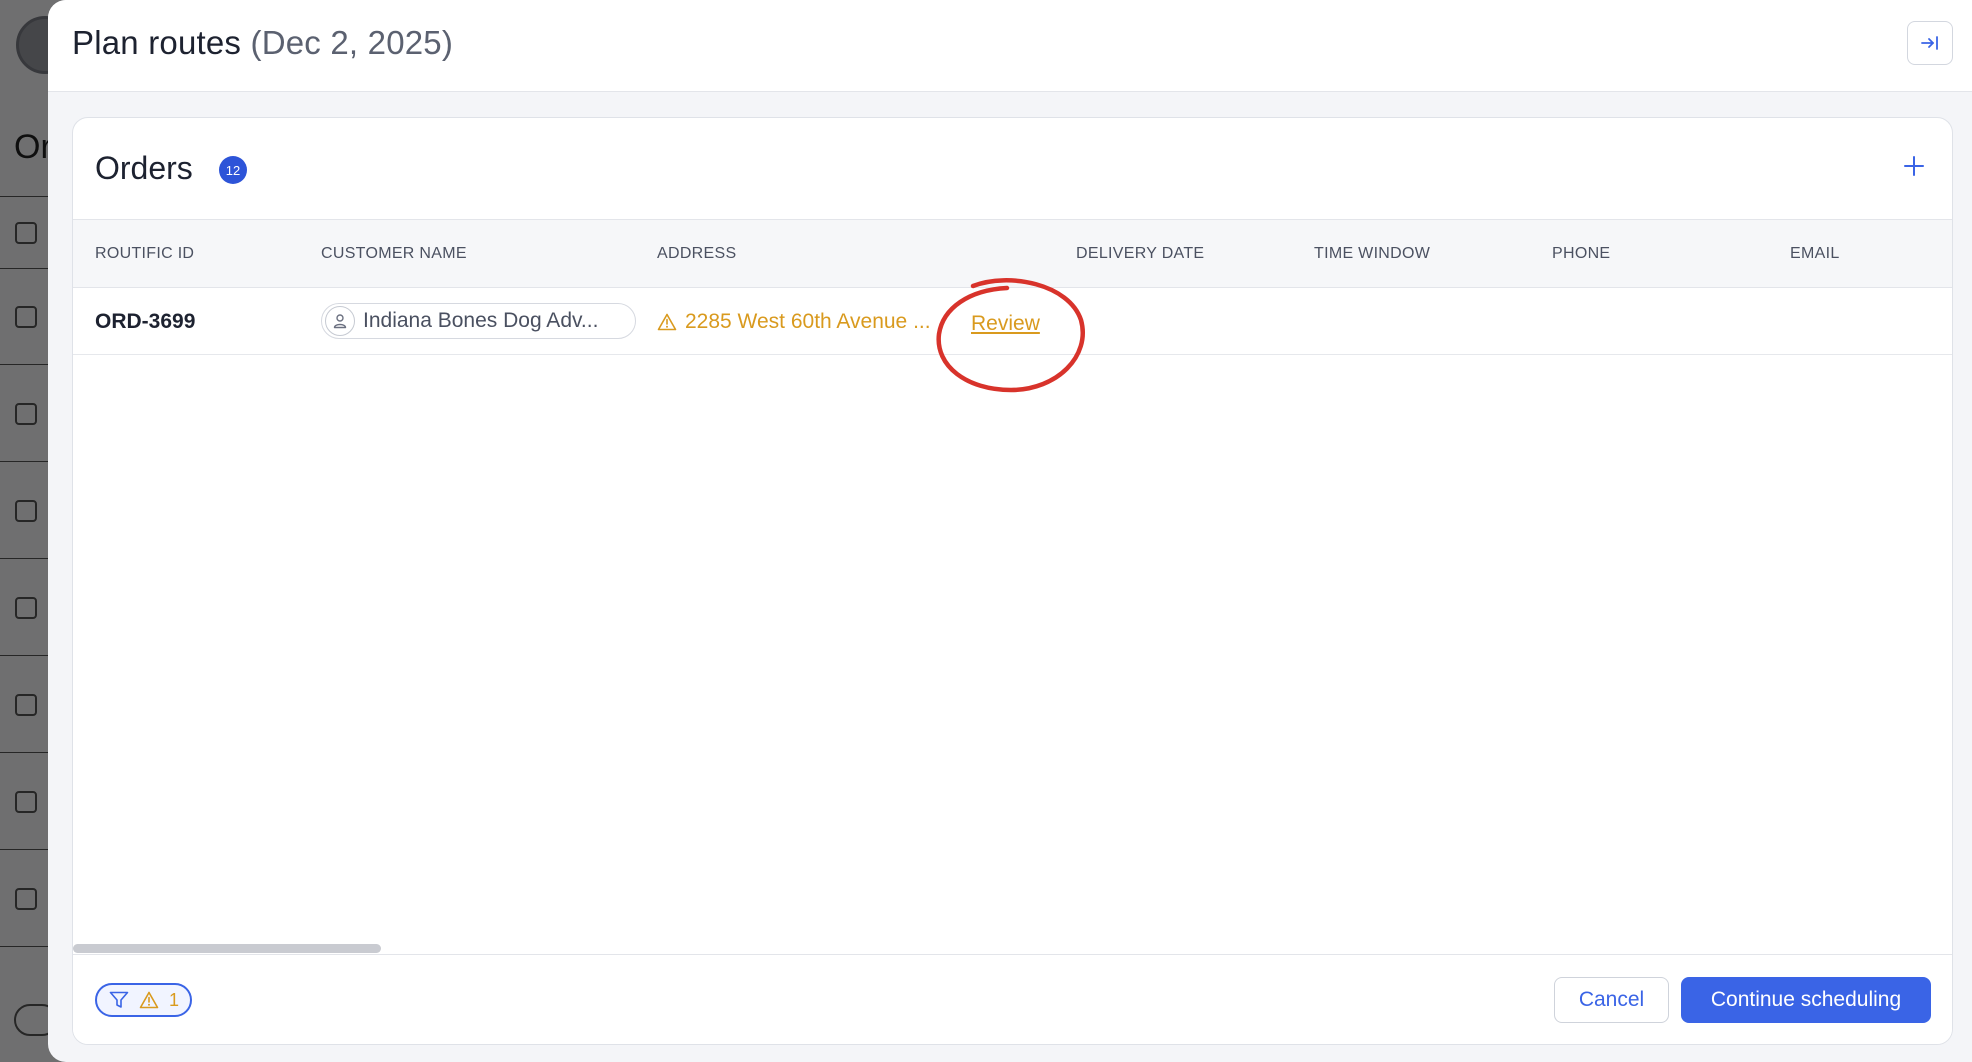 The height and width of the screenshot is (1062, 1972). Describe the element at coordinates (696, 254) in the screenshot. I see `column-header-address: ADDRESS` at that location.